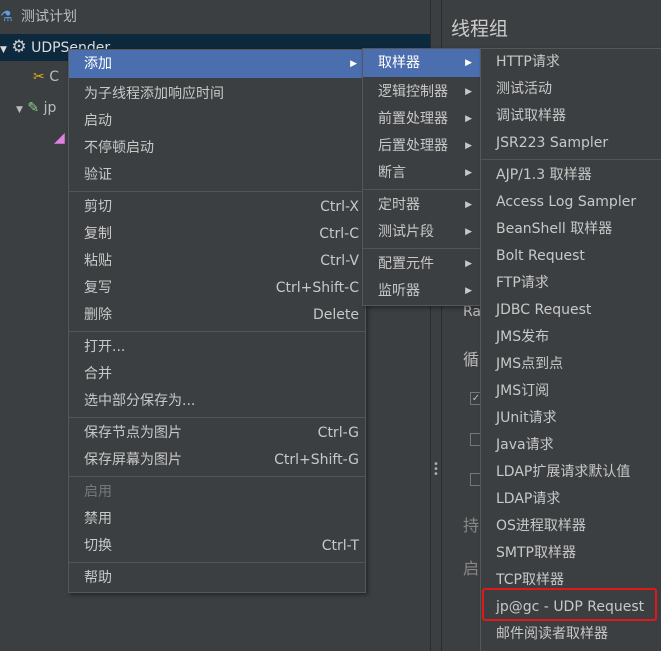  Describe the element at coordinates (471, 568) in the screenshot. I see `field-label: 启` at that location.